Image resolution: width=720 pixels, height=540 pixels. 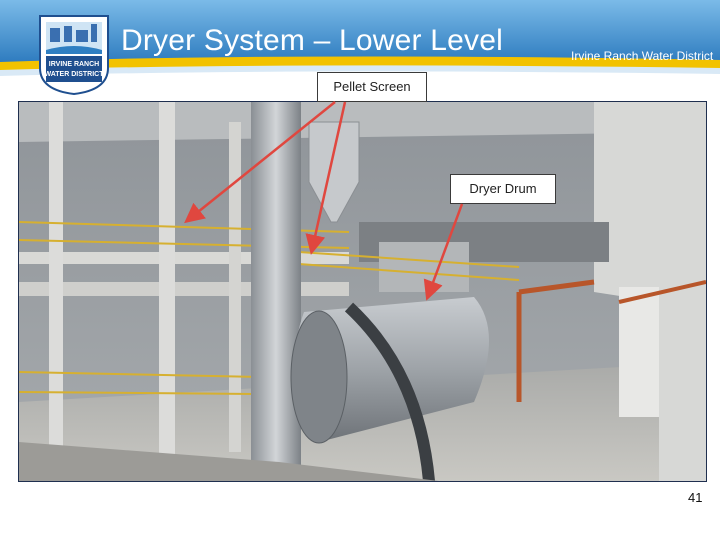 What do you see at coordinates (75, 74) in the screenshot?
I see `logo-line2: WATER DISTRICT` at bounding box center [75, 74].